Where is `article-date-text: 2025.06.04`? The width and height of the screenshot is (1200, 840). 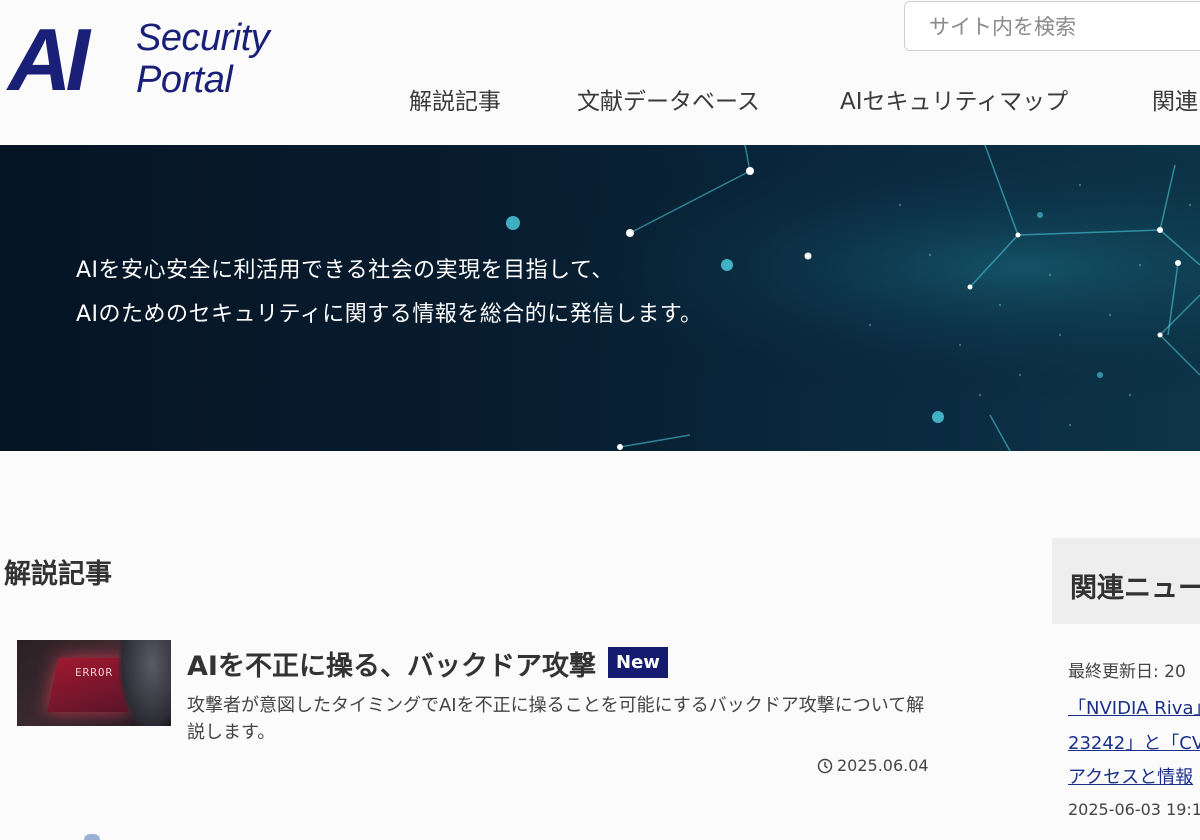 article-date-text: 2025.06.04 is located at coordinates (883, 765).